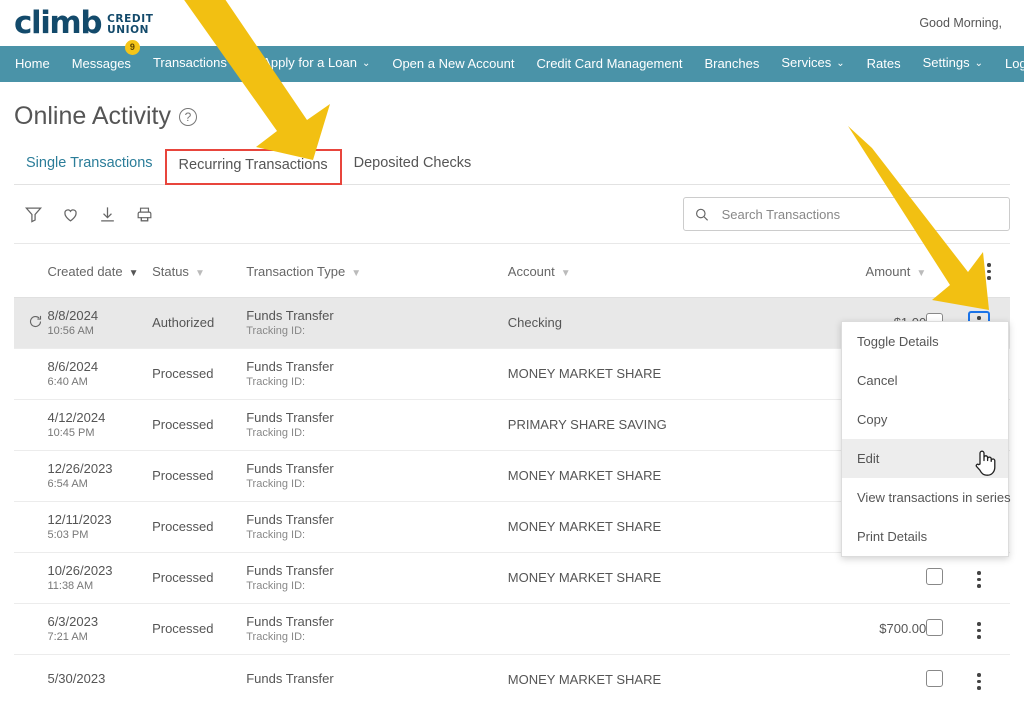  What do you see at coordinates (858, 628) in the screenshot?
I see `cell-amount: $700.00` at bounding box center [858, 628].